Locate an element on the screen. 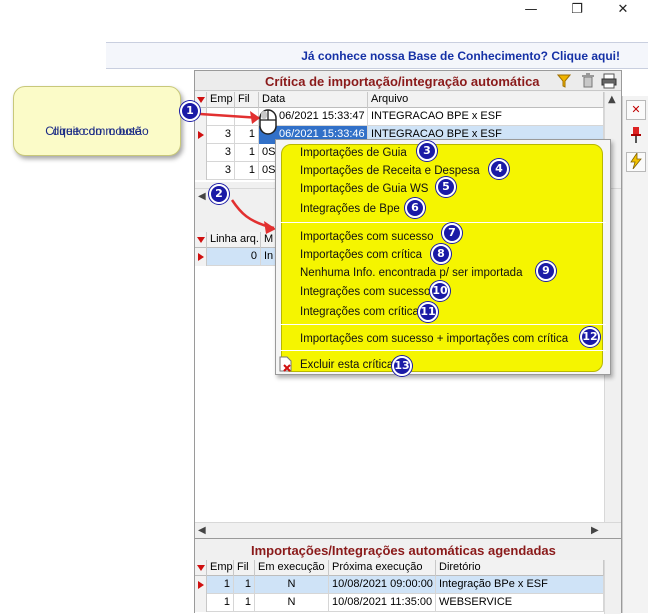  agendadas-grid-vscroll is located at coordinates (612, 587).